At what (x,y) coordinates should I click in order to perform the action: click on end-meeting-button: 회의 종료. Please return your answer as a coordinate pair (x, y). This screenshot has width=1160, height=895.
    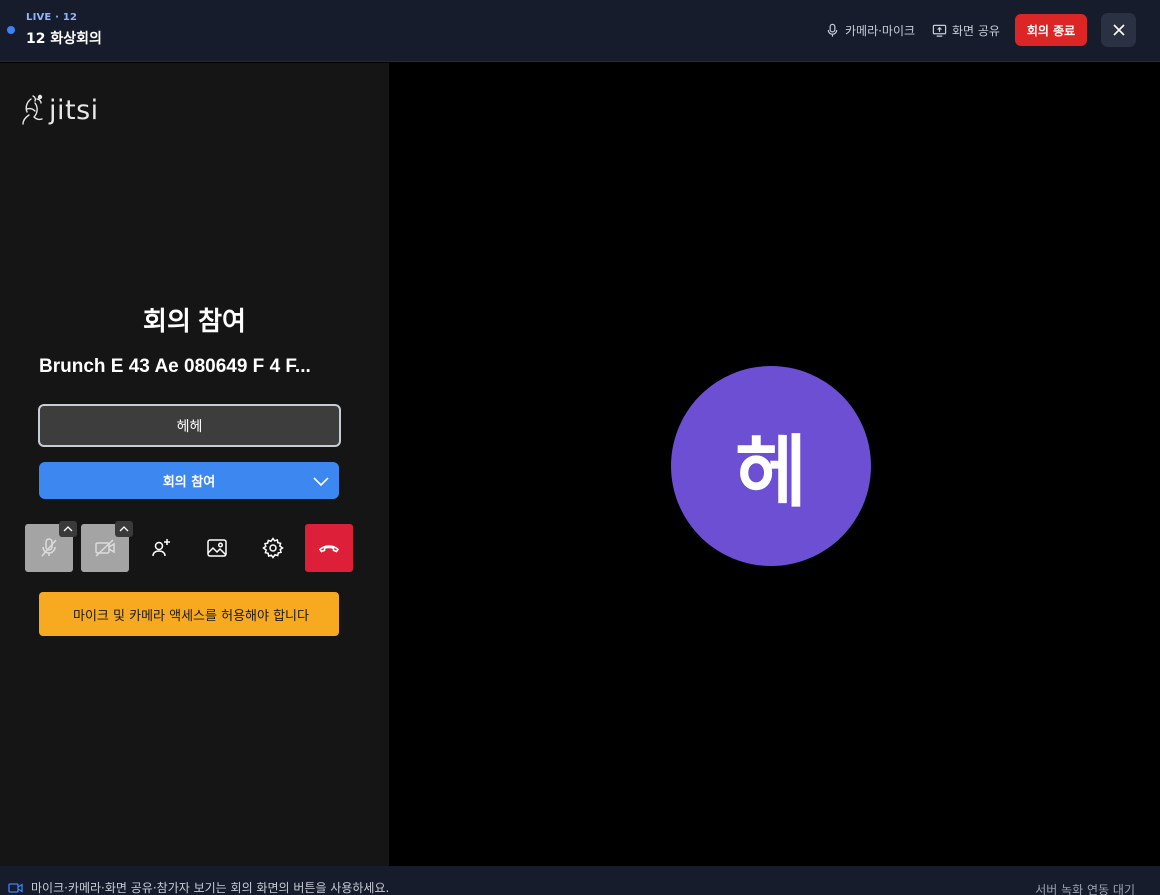
    Looking at the image, I should click on (1051, 30).